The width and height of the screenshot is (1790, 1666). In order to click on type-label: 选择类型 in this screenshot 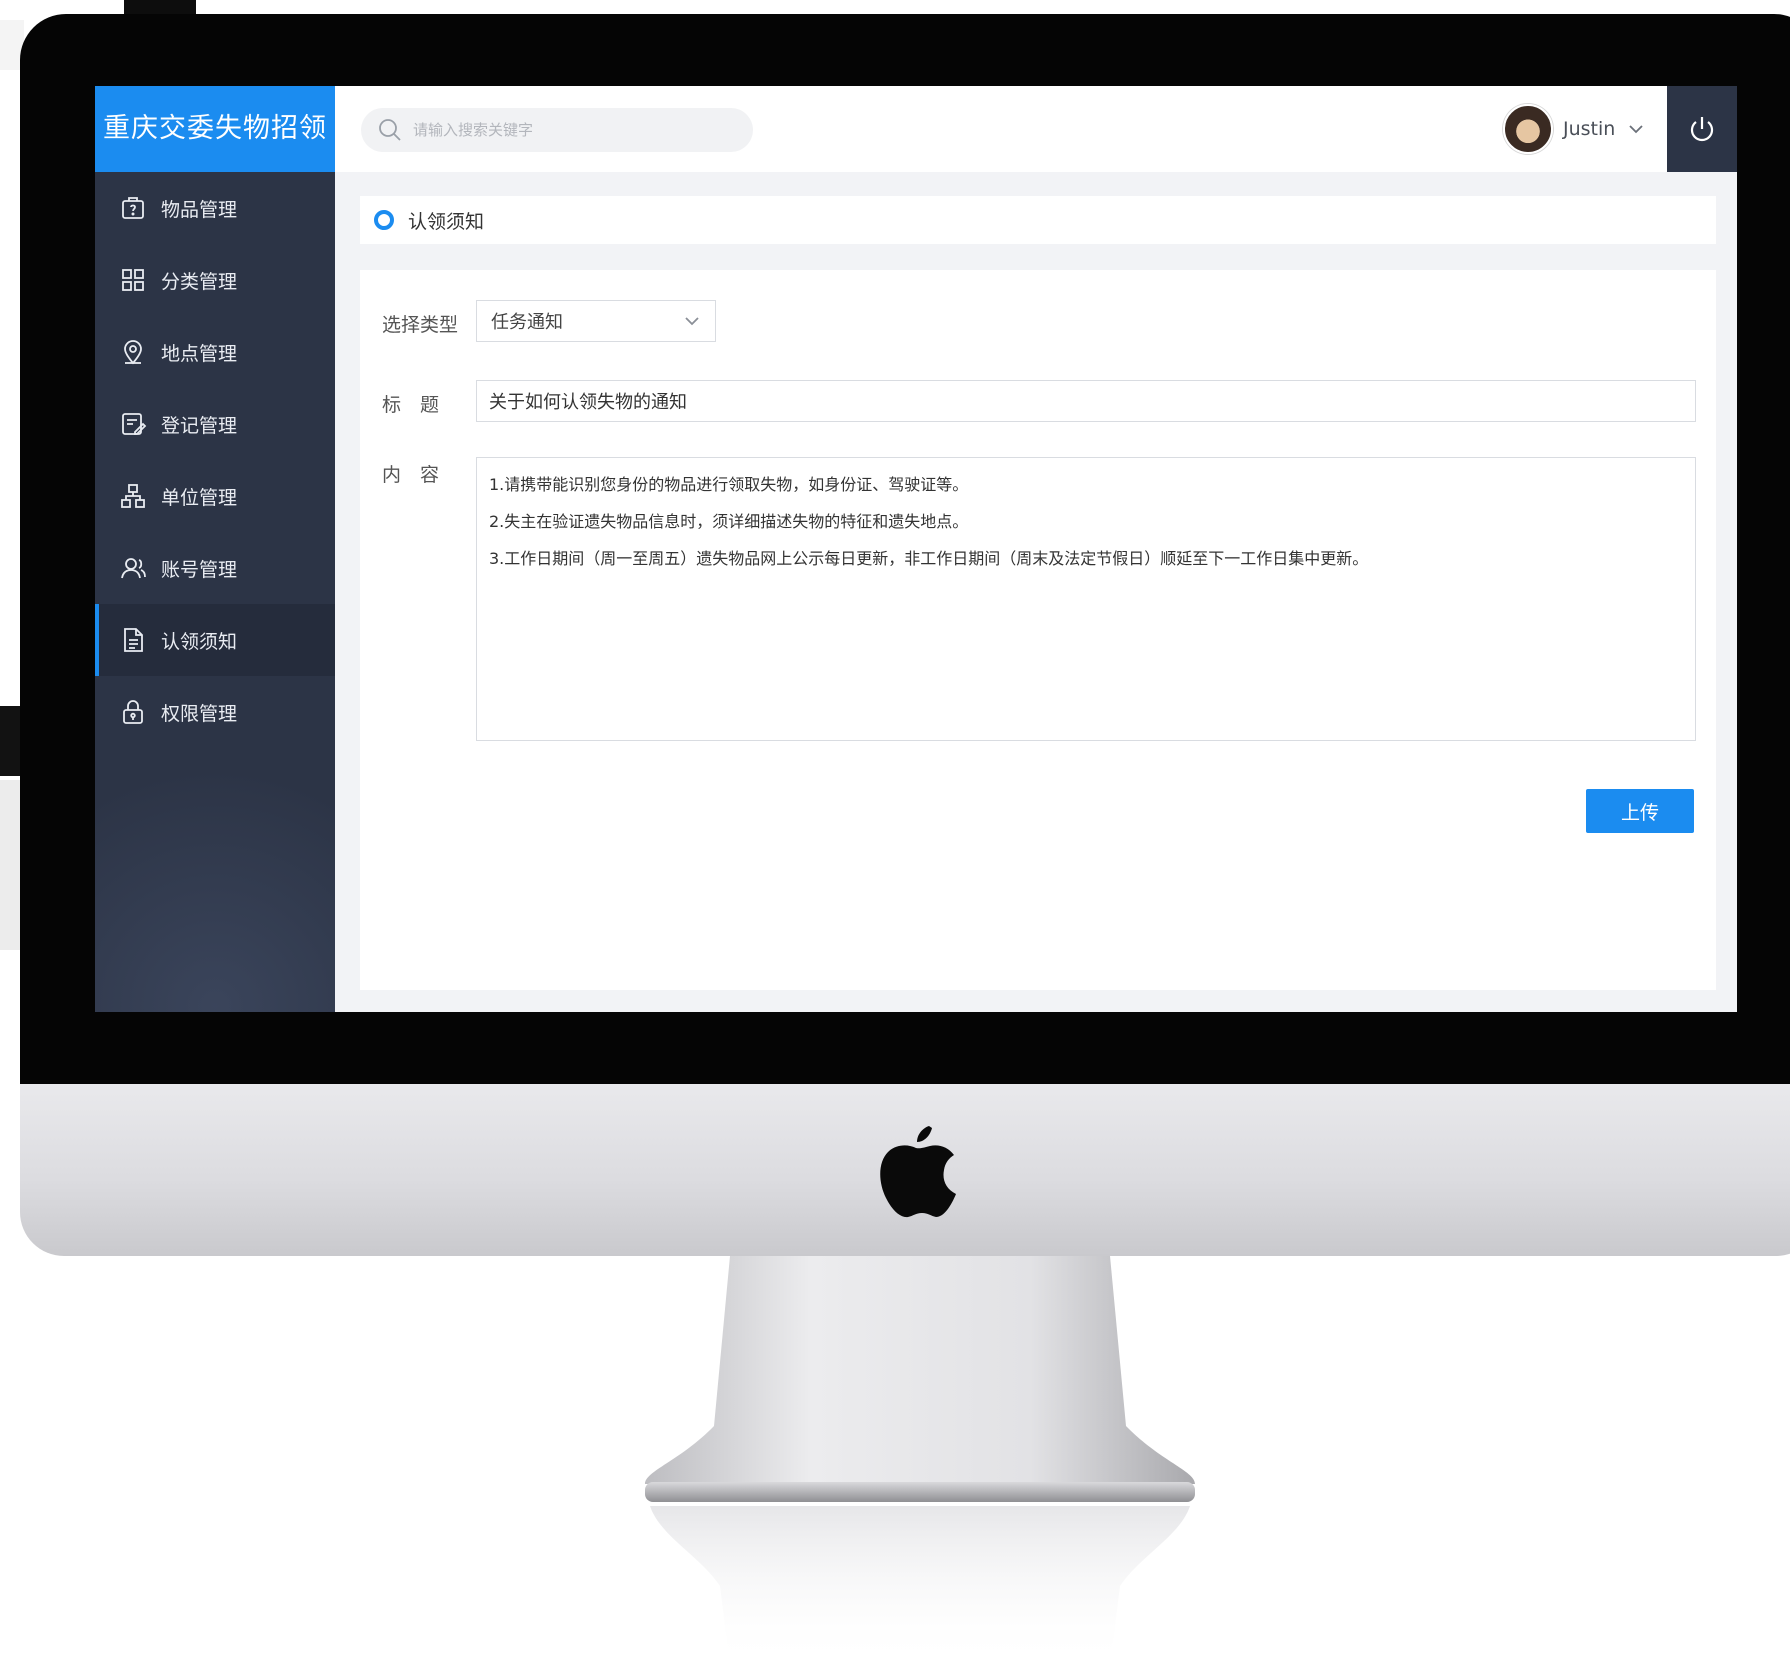, I will do `click(420, 325)`.